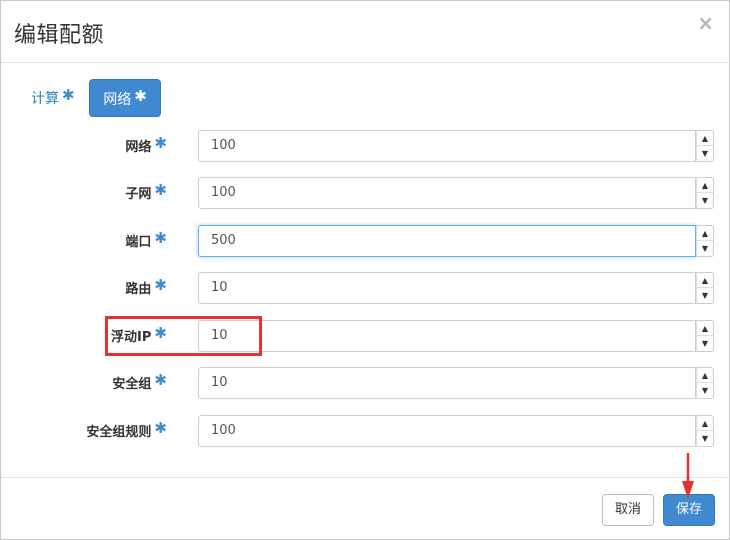 The width and height of the screenshot is (730, 540). Describe the element at coordinates (183, 336) in the screenshot. I see `annotation-highlight-box` at that location.